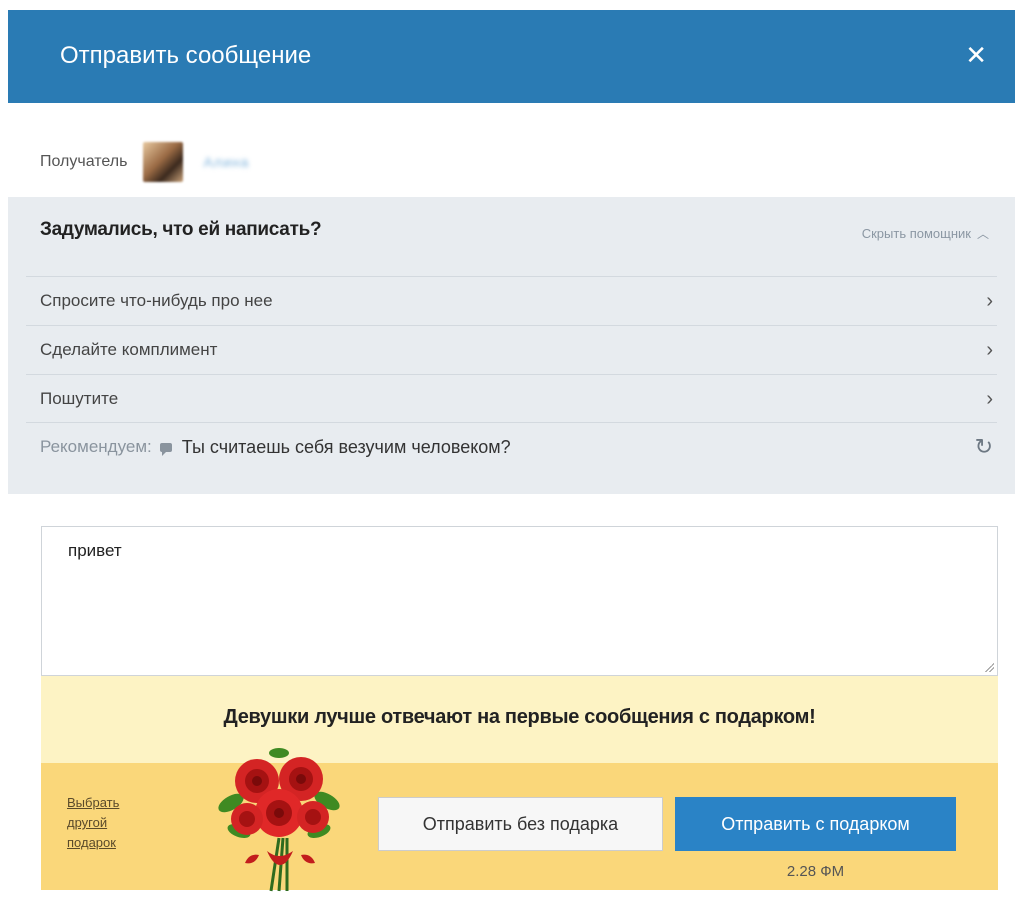 Image resolution: width=1015 pixels, height=900 pixels. I want to click on message-text: привет, so click(95, 550).